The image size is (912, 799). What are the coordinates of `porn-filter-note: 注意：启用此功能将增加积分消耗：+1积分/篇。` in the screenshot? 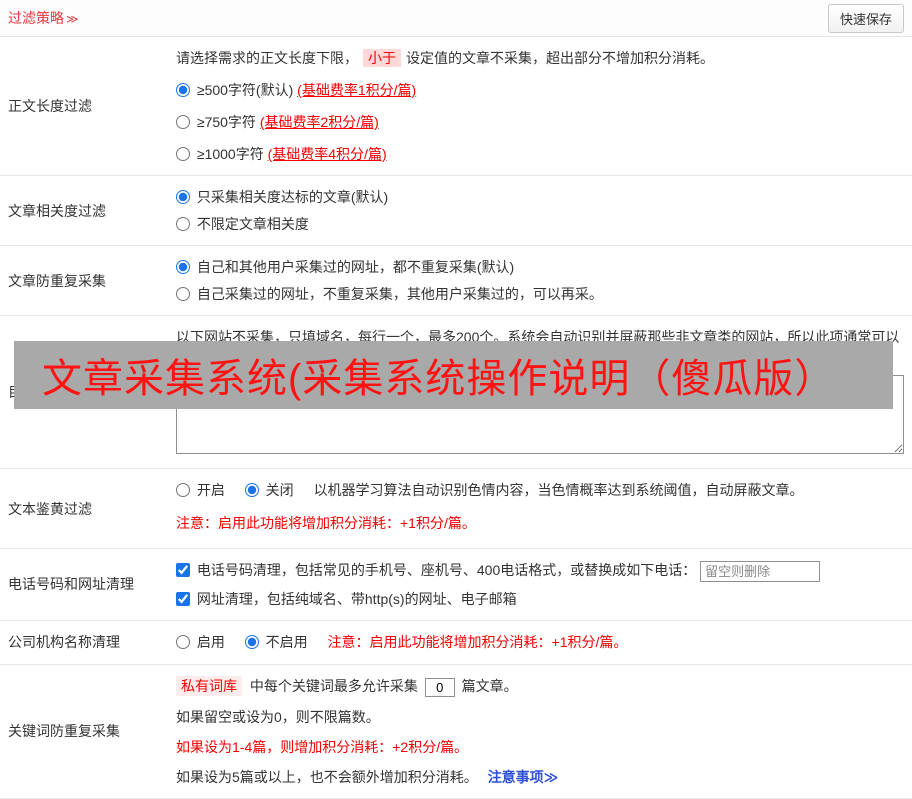 It's located at (326, 523).